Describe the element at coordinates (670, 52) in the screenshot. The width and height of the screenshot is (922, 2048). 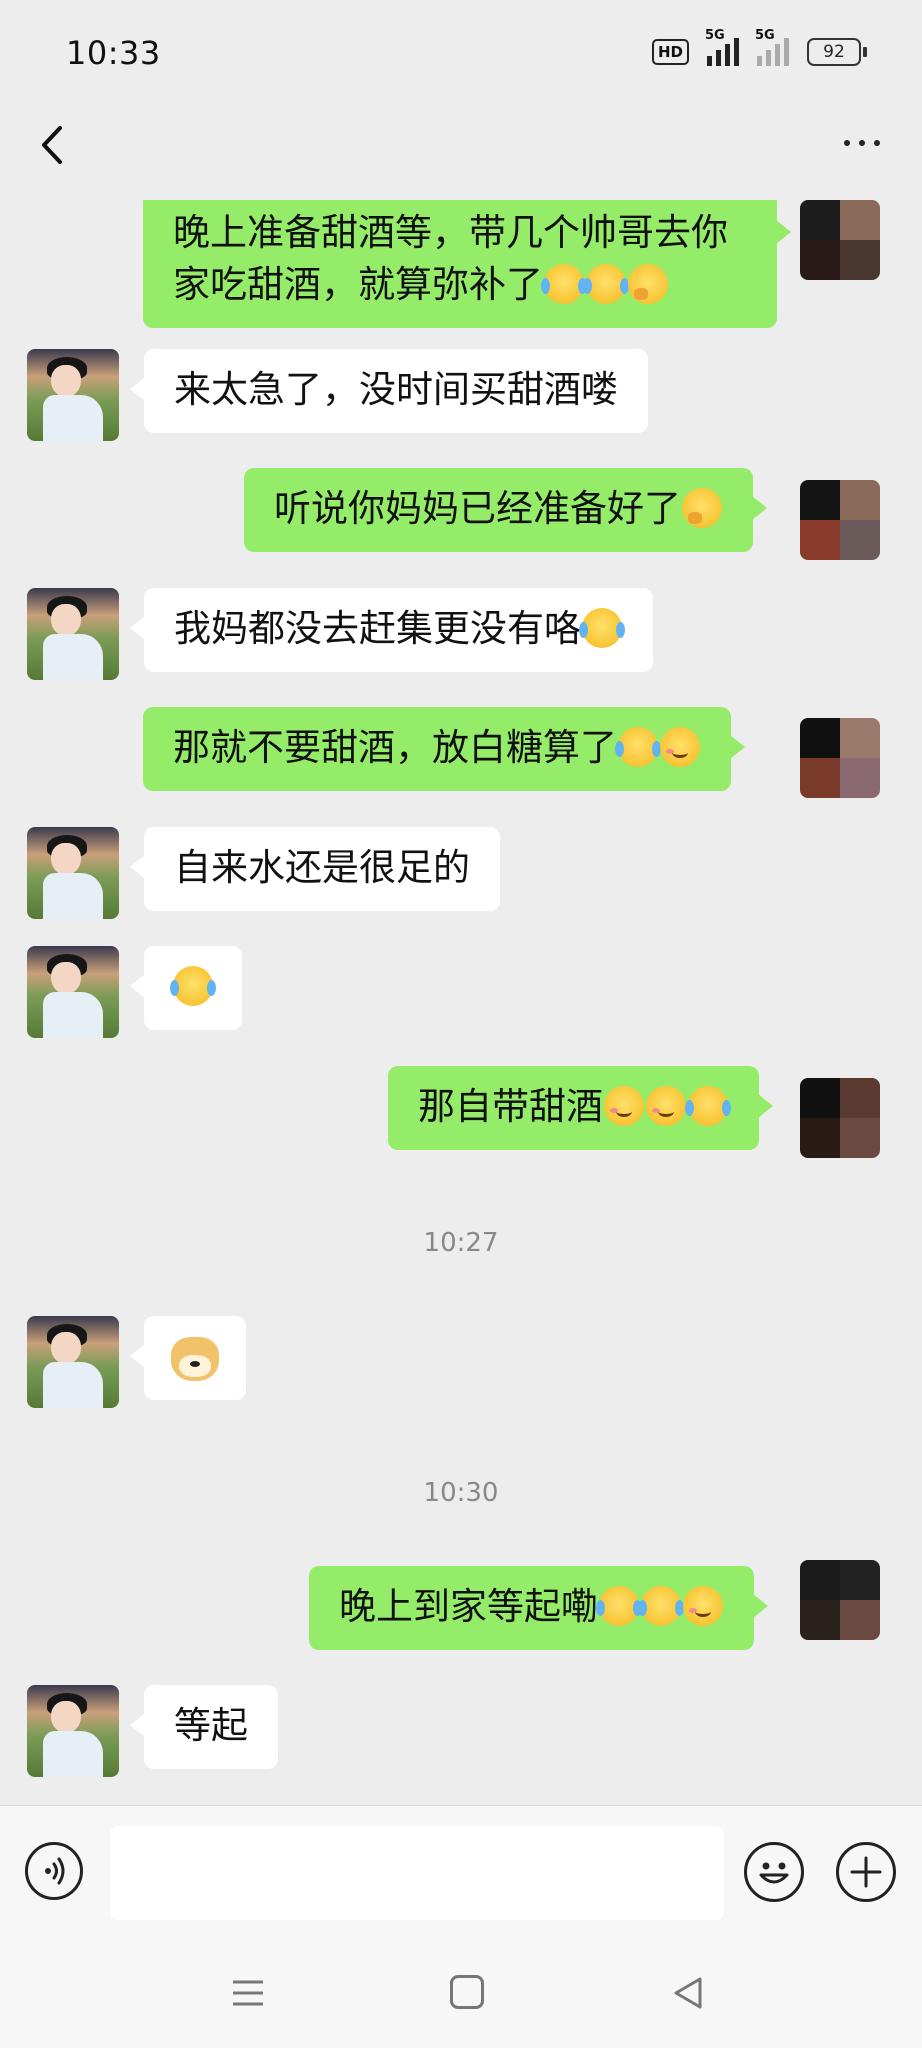
I see `hd-icon: HD` at that location.